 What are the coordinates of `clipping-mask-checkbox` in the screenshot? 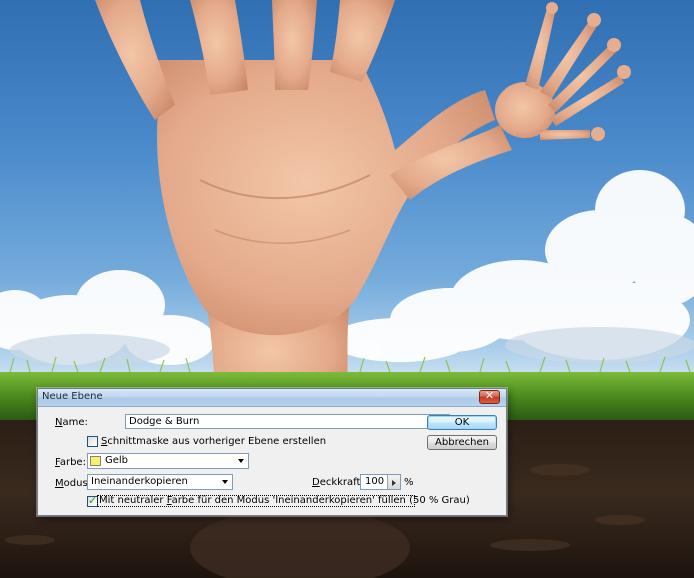 It's located at (92, 441).